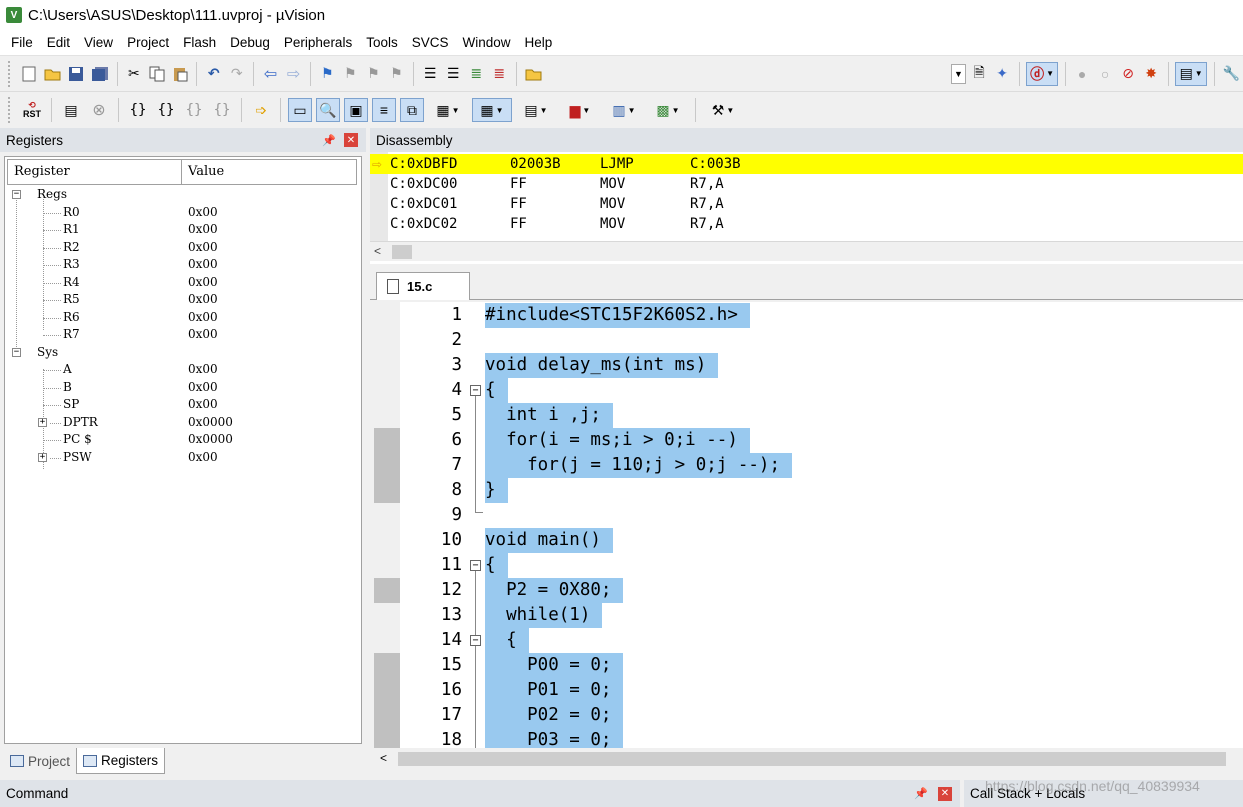 The image size is (1243, 807). Describe the element at coordinates (554, 590) in the screenshot. I see `code-text: P2 = 0X80;` at that location.